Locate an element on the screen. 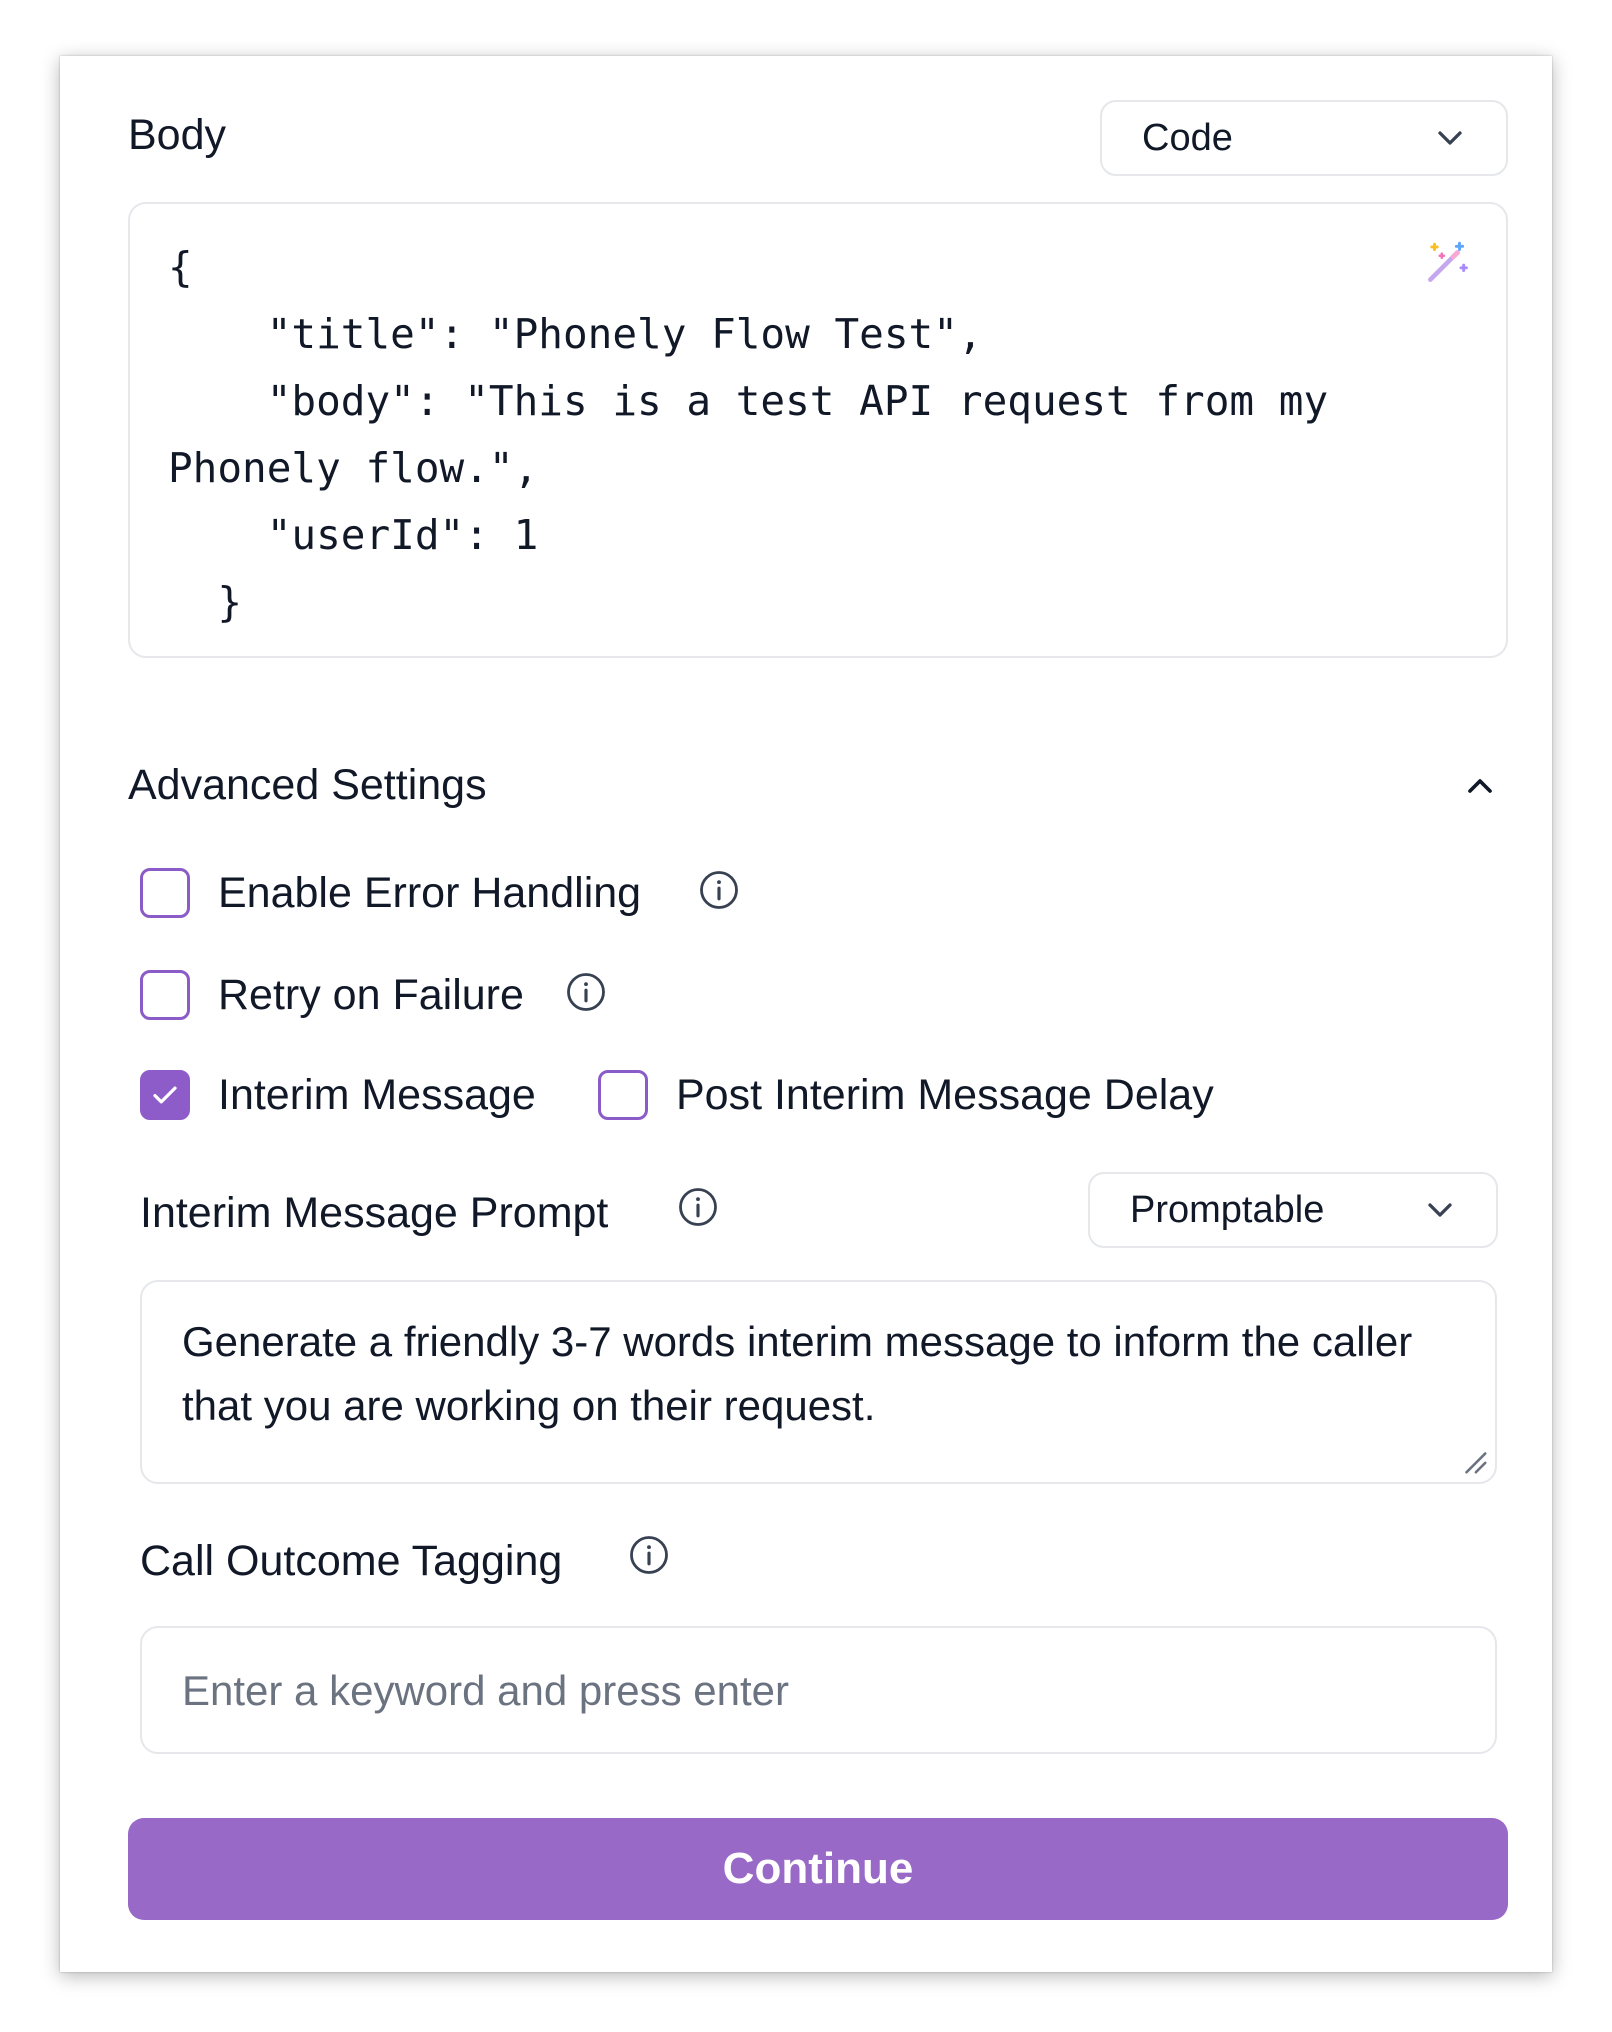  continue-button: Continue is located at coordinates (818, 1869).